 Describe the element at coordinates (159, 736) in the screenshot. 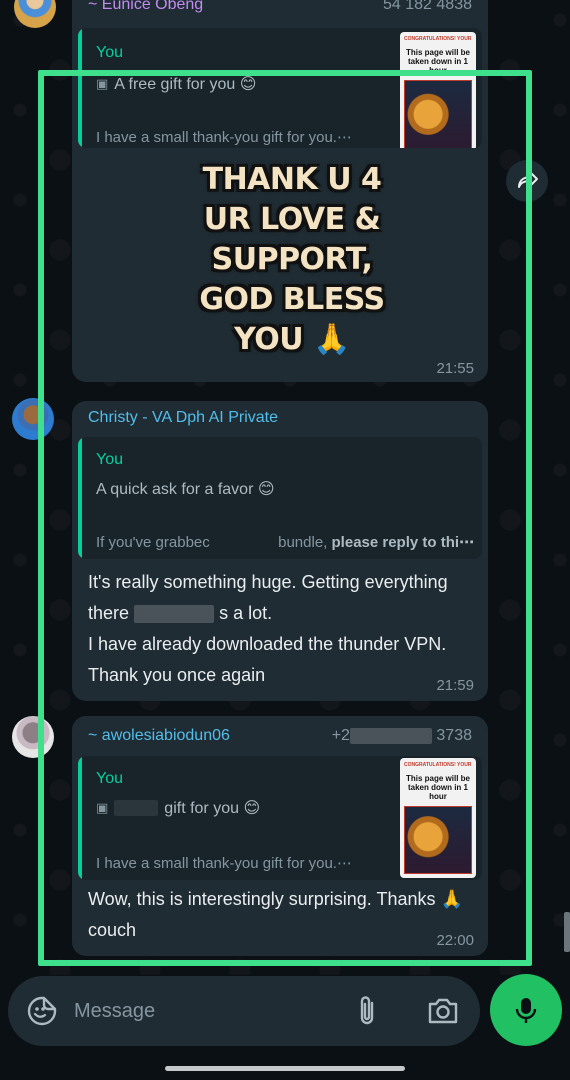

I see `sender-name: ~ awolesiabiodun06` at that location.